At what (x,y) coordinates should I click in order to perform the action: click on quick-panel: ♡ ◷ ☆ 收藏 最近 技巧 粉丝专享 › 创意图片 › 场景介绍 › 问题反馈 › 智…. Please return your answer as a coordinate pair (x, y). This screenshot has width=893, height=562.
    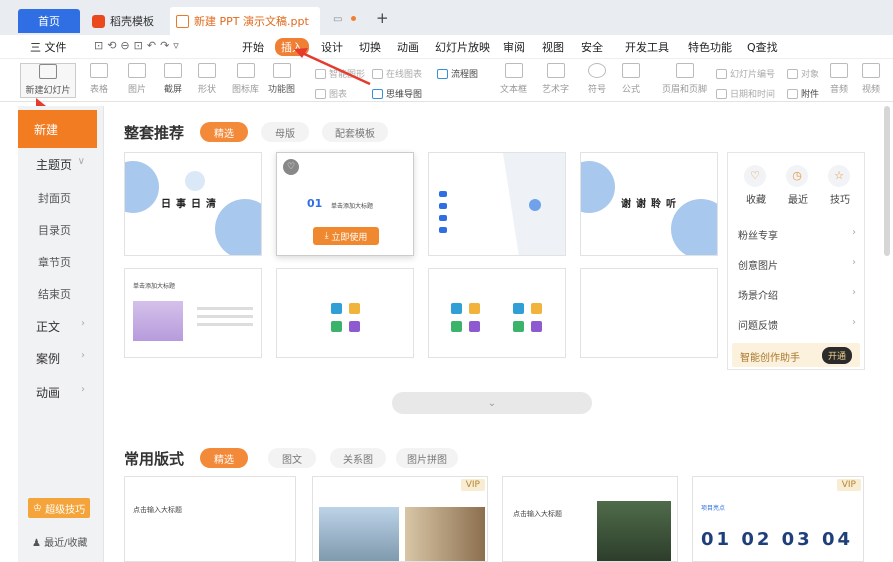
    Looking at the image, I should click on (796, 261).